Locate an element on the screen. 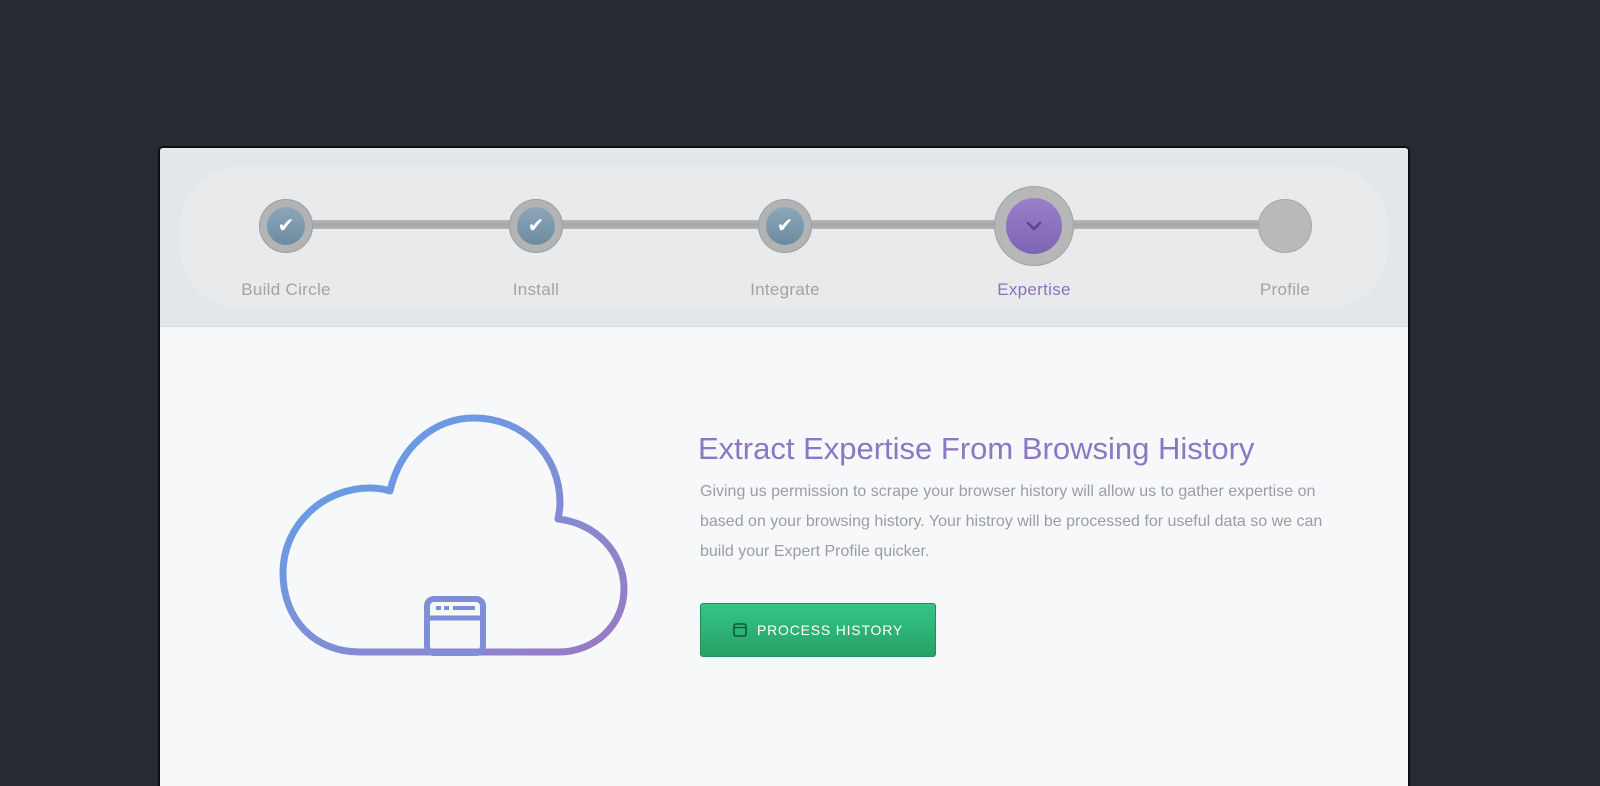 This screenshot has height=786, width=1600. step-label: Build Circle is located at coordinates (286, 289).